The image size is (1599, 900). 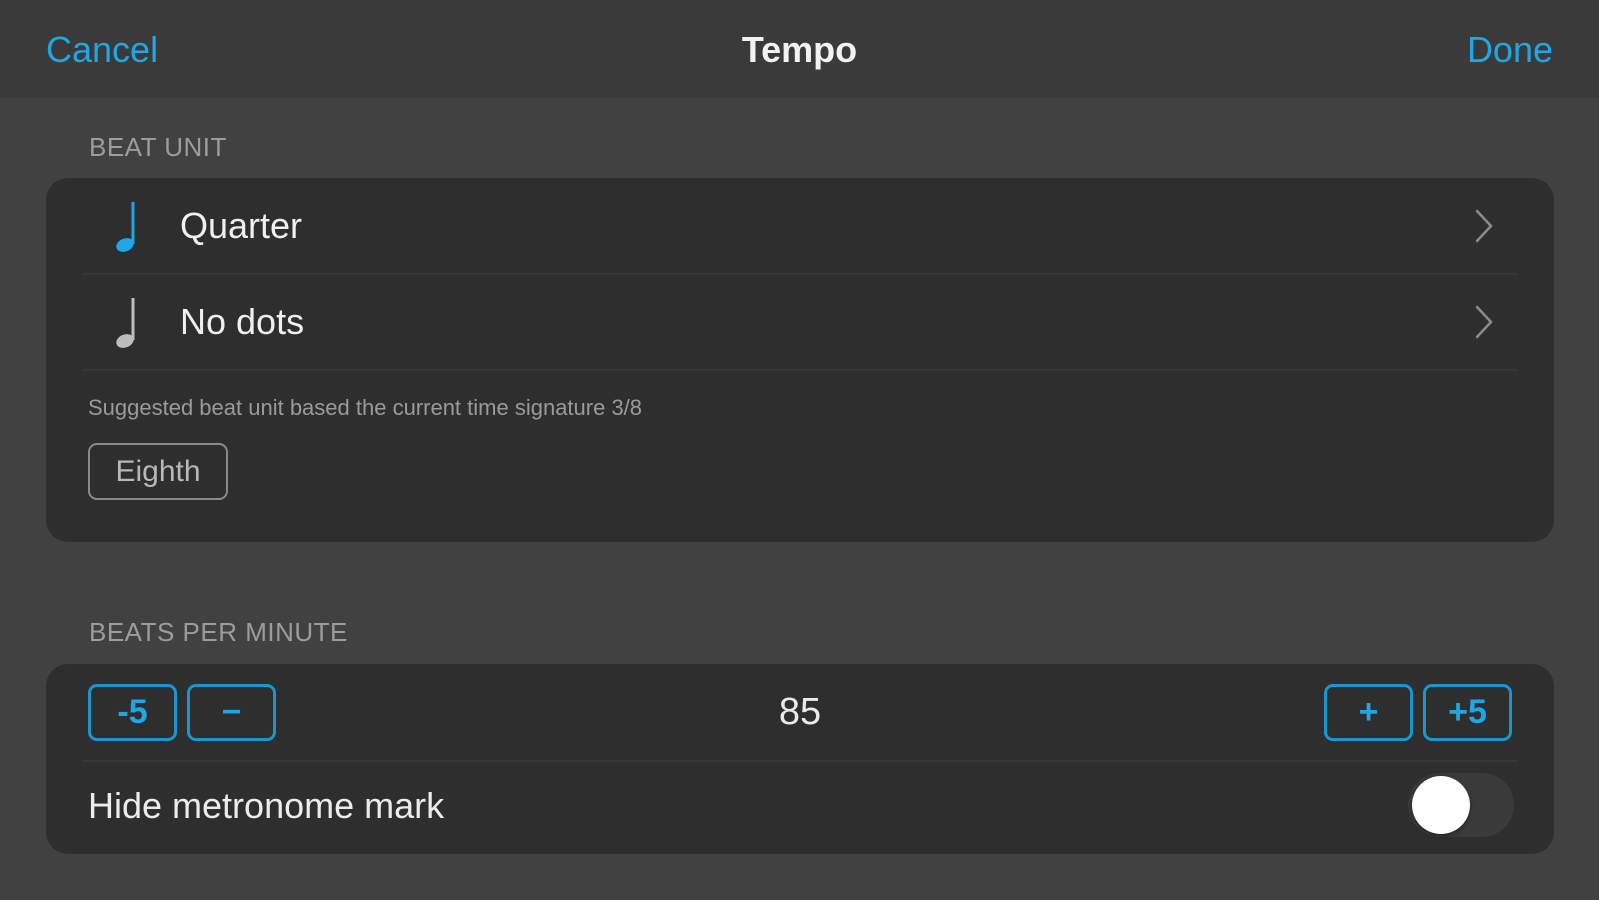 What do you see at coordinates (158, 471) in the screenshot?
I see `suggested-eighth-button: Eighth` at bounding box center [158, 471].